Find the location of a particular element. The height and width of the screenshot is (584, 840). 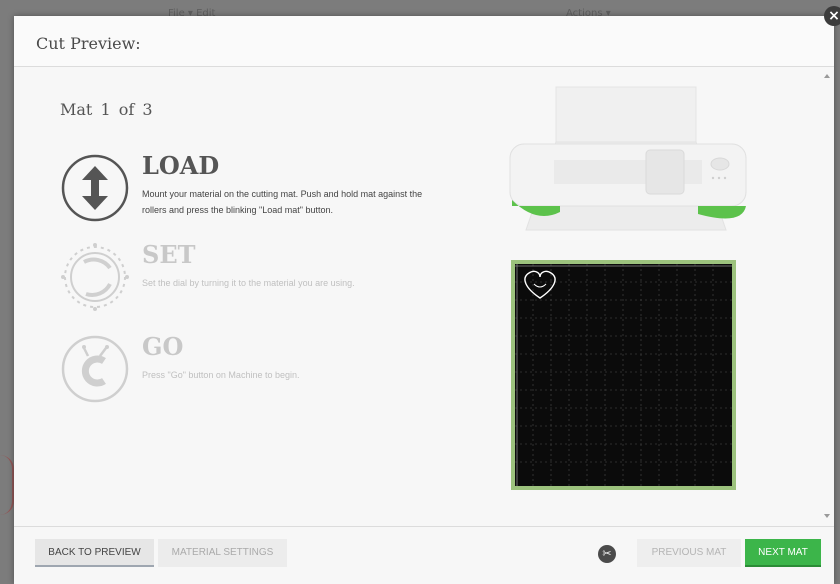

mat-current: 1 is located at coordinates (105, 109).